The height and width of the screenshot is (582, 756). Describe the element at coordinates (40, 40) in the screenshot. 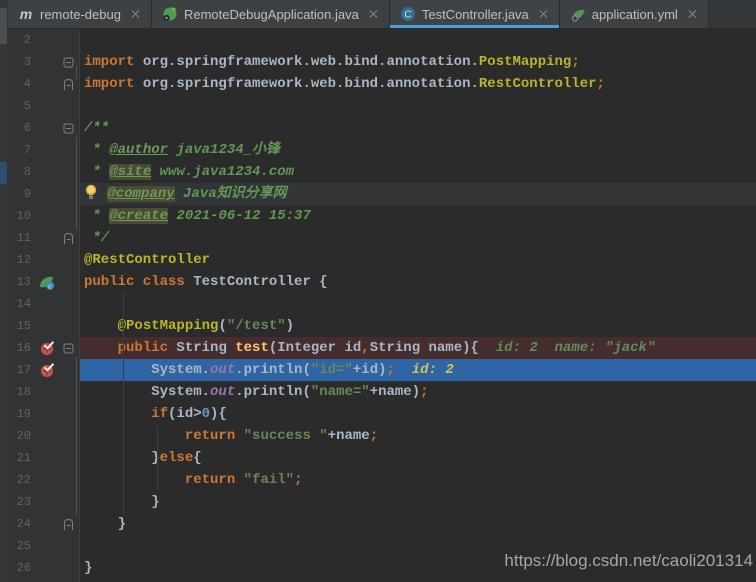

I see `gutter: 2` at that location.